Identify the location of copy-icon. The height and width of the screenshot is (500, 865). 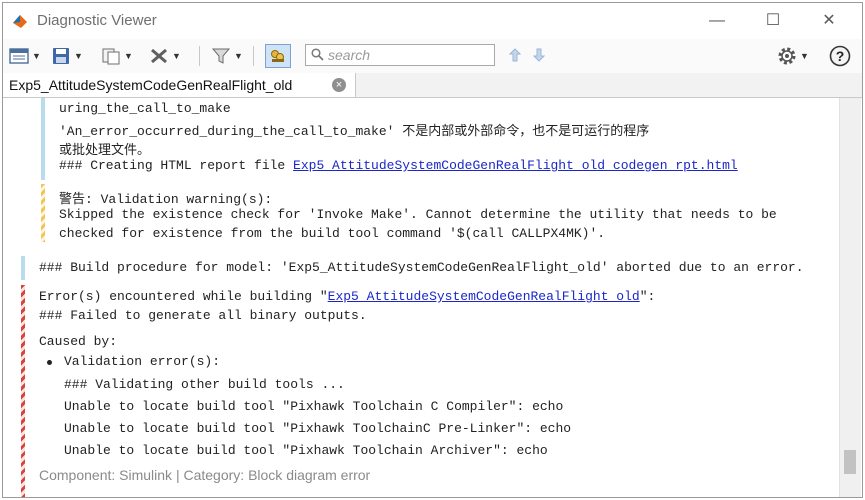
(111, 56).